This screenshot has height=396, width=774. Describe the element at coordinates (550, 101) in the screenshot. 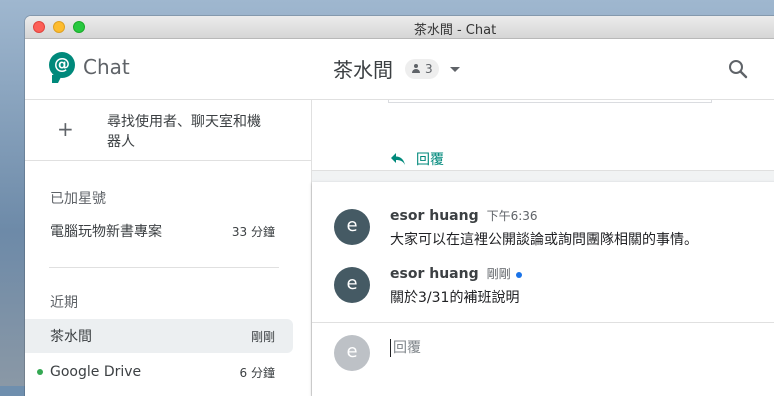

I see `previous-input-edge` at that location.